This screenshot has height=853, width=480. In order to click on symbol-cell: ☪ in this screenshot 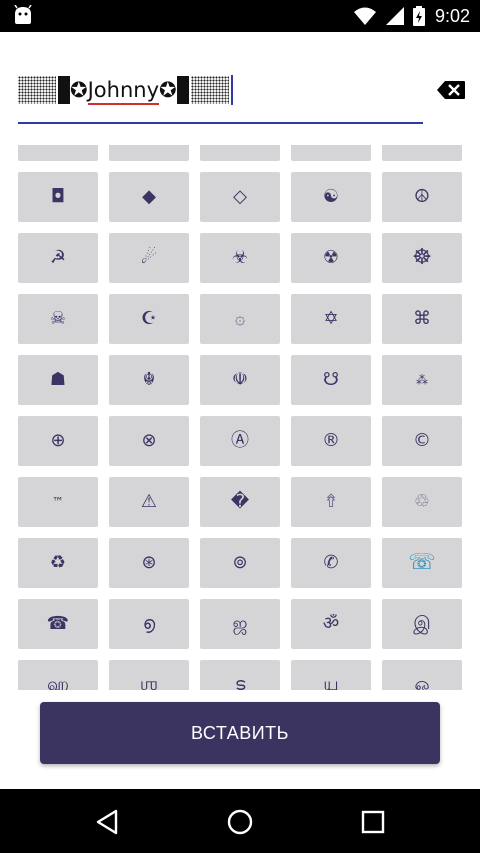, I will do `click(149, 319)`.